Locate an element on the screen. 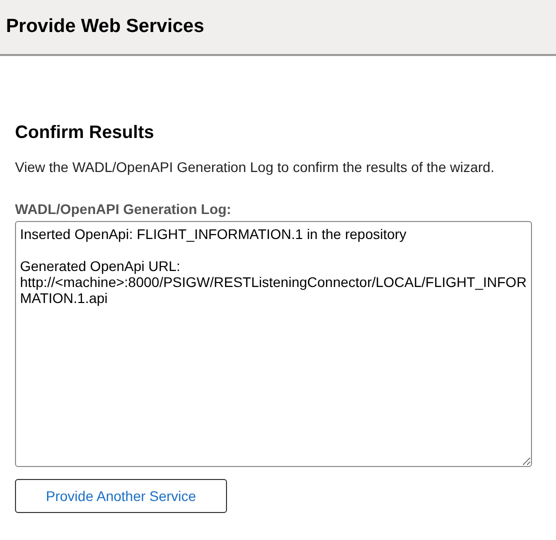  page-title: Provide Web Services is located at coordinates (105, 27).